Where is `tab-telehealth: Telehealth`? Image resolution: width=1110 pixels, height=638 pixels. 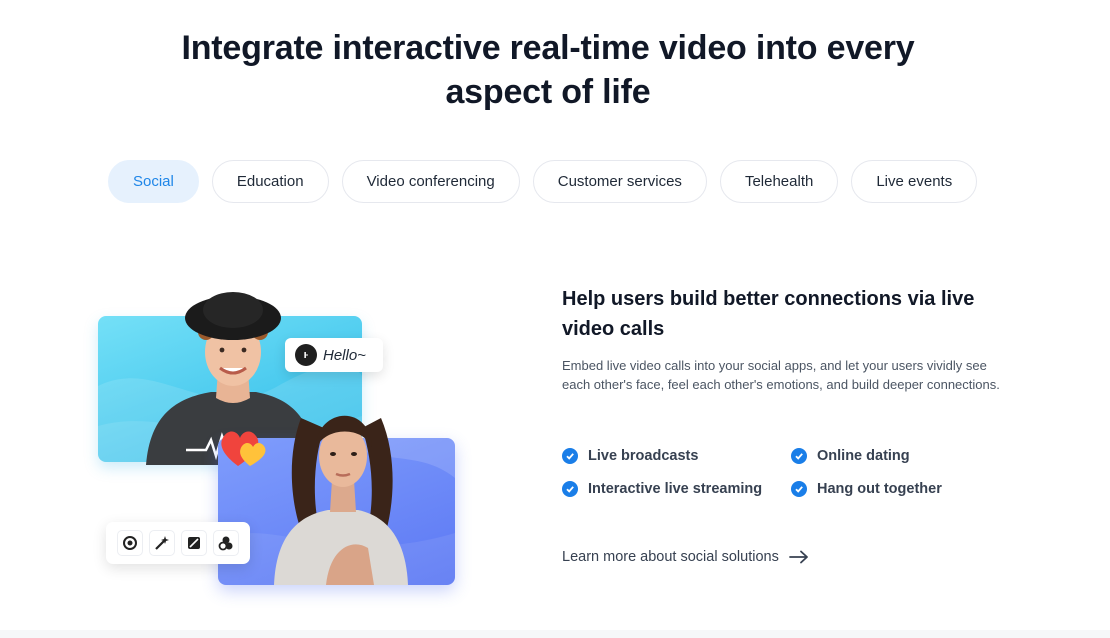
tab-telehealth: Telehealth is located at coordinates (779, 181).